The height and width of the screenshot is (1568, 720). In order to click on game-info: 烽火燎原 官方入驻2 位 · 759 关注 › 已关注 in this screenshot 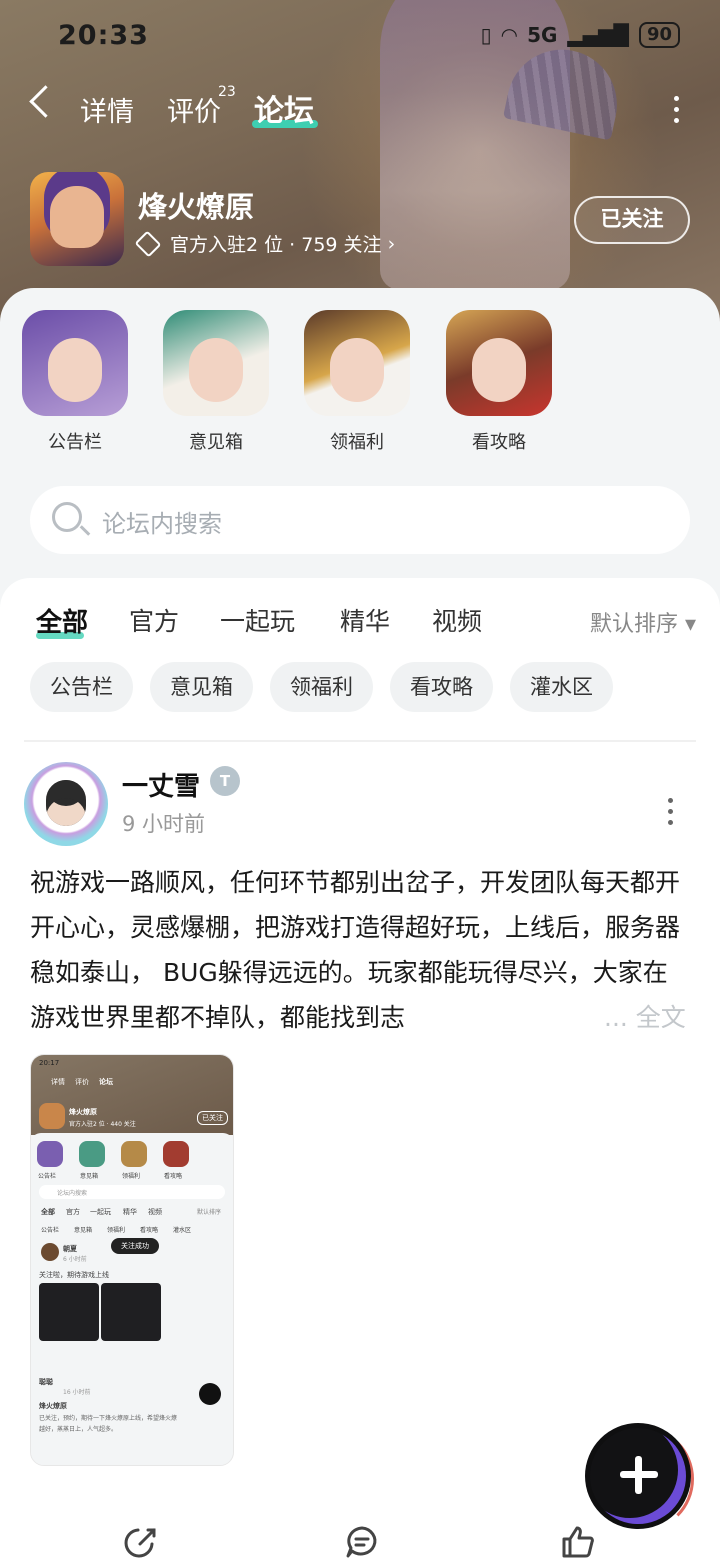, I will do `click(360, 220)`.